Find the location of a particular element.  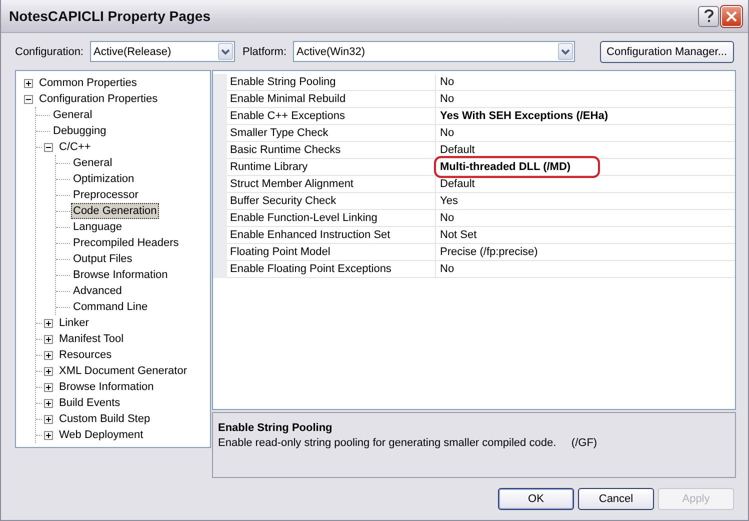

property-name: Enable Floating Point Exceptions is located at coordinates (331, 269).